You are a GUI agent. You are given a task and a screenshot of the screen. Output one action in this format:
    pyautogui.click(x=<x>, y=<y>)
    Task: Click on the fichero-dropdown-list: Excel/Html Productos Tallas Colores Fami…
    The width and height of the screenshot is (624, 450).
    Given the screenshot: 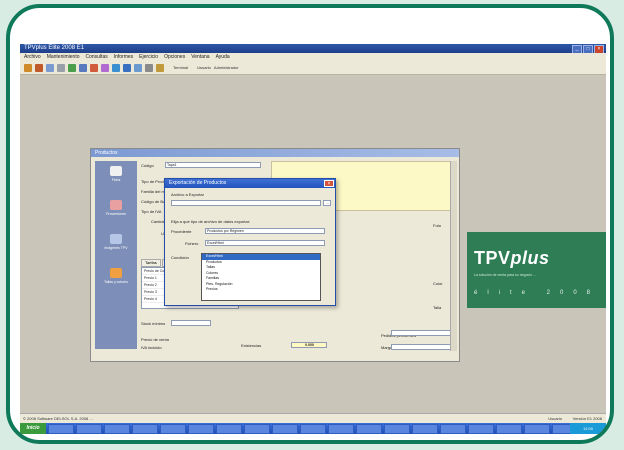 What is the action you would take?
    pyautogui.click(x=261, y=277)
    